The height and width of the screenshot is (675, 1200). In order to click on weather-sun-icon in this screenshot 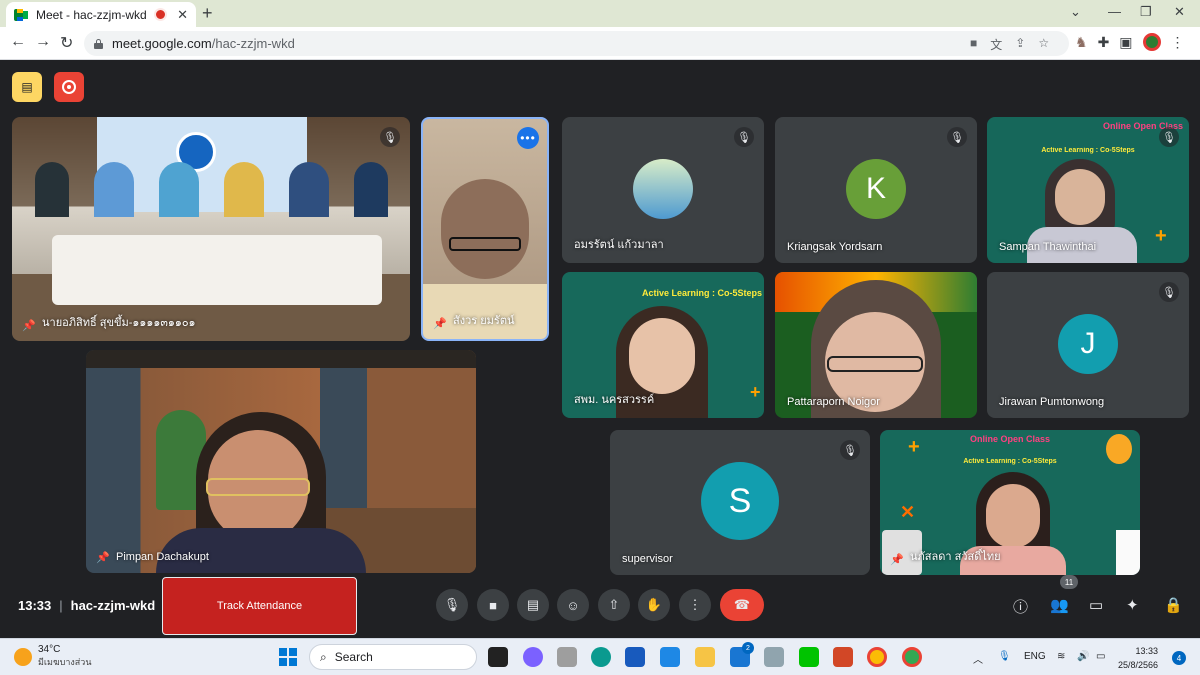, I will do `click(23, 656)`.